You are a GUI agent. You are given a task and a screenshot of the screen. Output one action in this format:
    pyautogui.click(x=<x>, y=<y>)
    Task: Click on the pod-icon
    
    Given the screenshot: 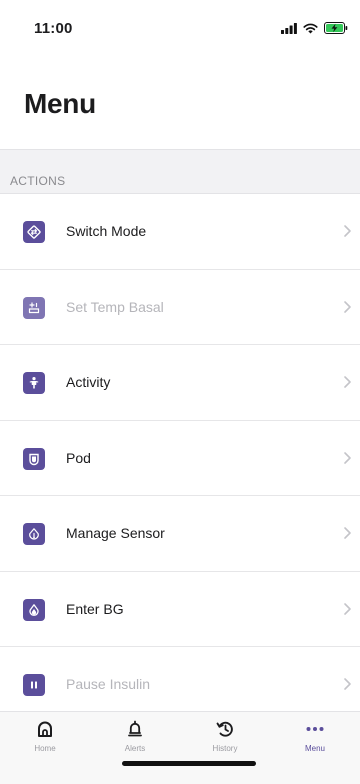 What is the action you would take?
    pyautogui.click(x=34, y=458)
    